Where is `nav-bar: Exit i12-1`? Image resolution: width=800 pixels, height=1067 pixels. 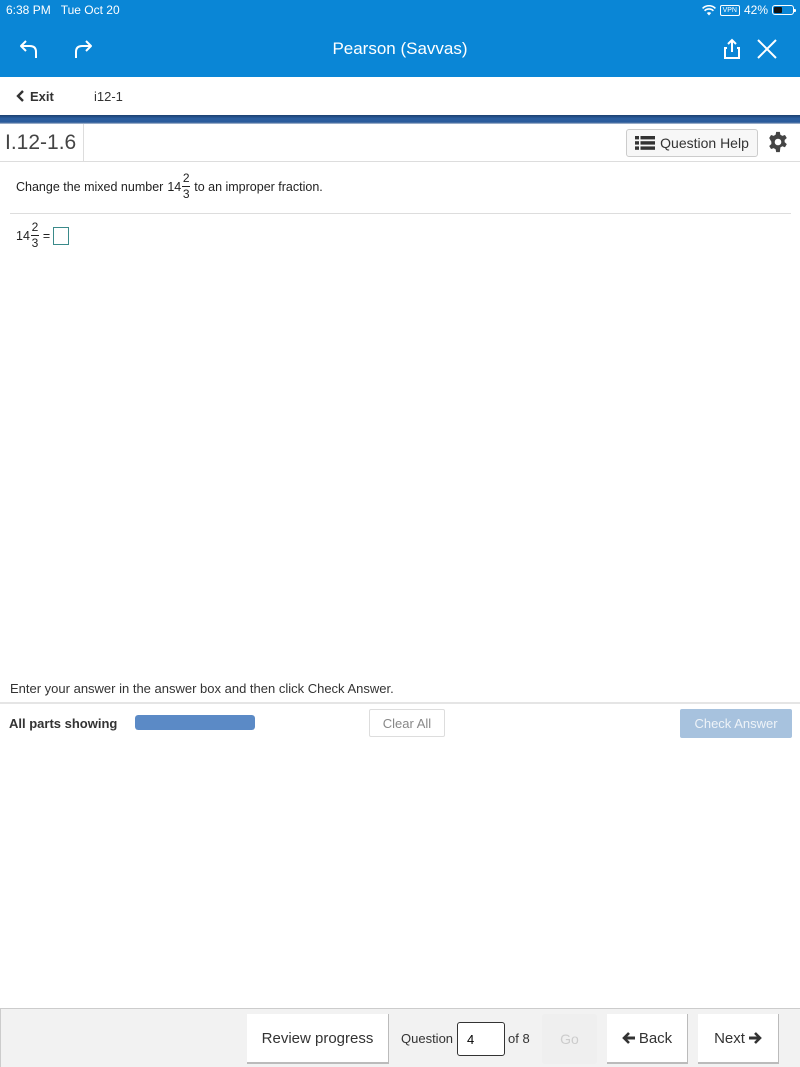
nav-bar: Exit i12-1 is located at coordinates (400, 96).